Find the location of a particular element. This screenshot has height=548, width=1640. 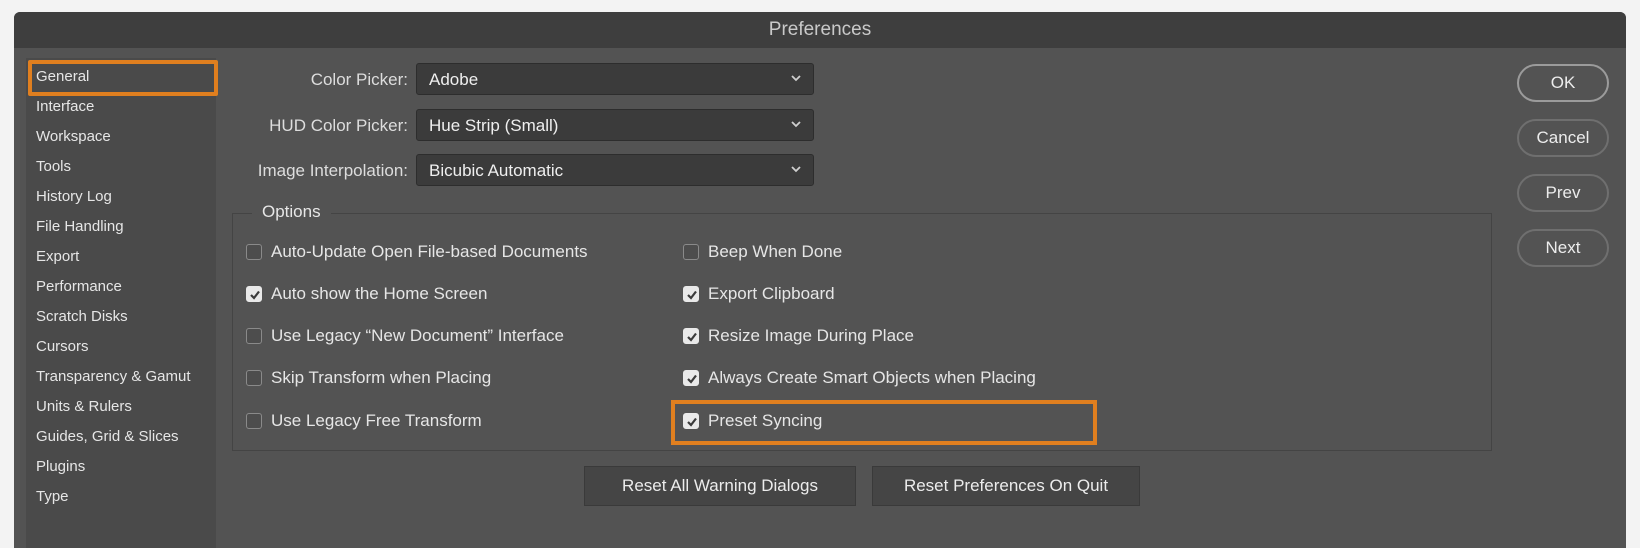

auto-show-home-screen-checkbox: Auto show the Home Screen is located at coordinates (366, 294).